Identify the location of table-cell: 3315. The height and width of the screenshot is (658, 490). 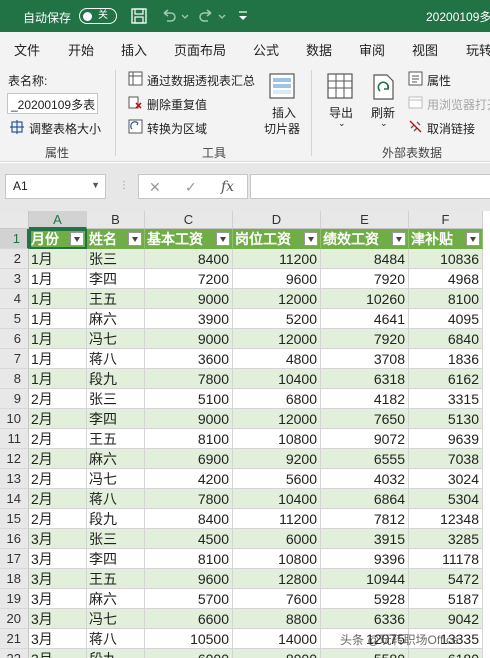
(446, 399).